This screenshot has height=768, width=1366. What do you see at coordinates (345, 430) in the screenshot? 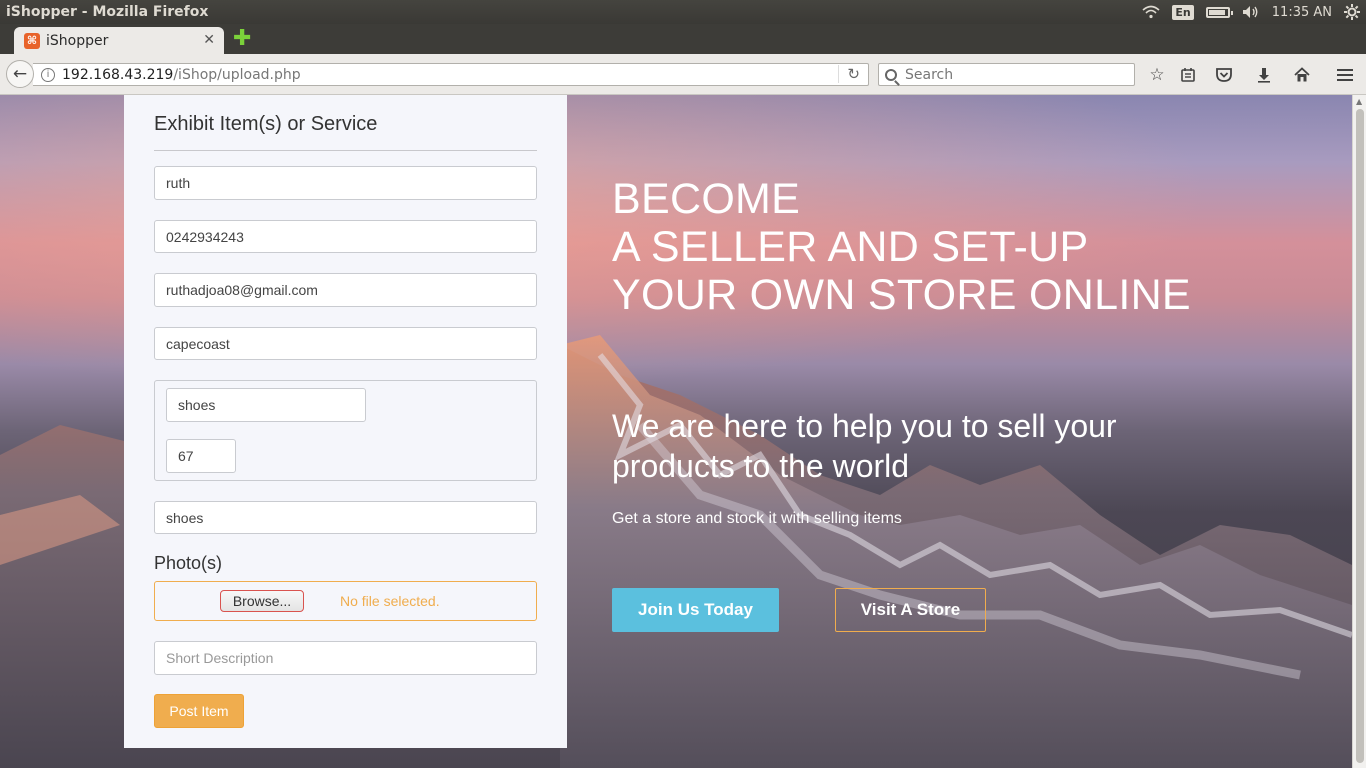
I see `item-details-group: shoes 67` at bounding box center [345, 430].